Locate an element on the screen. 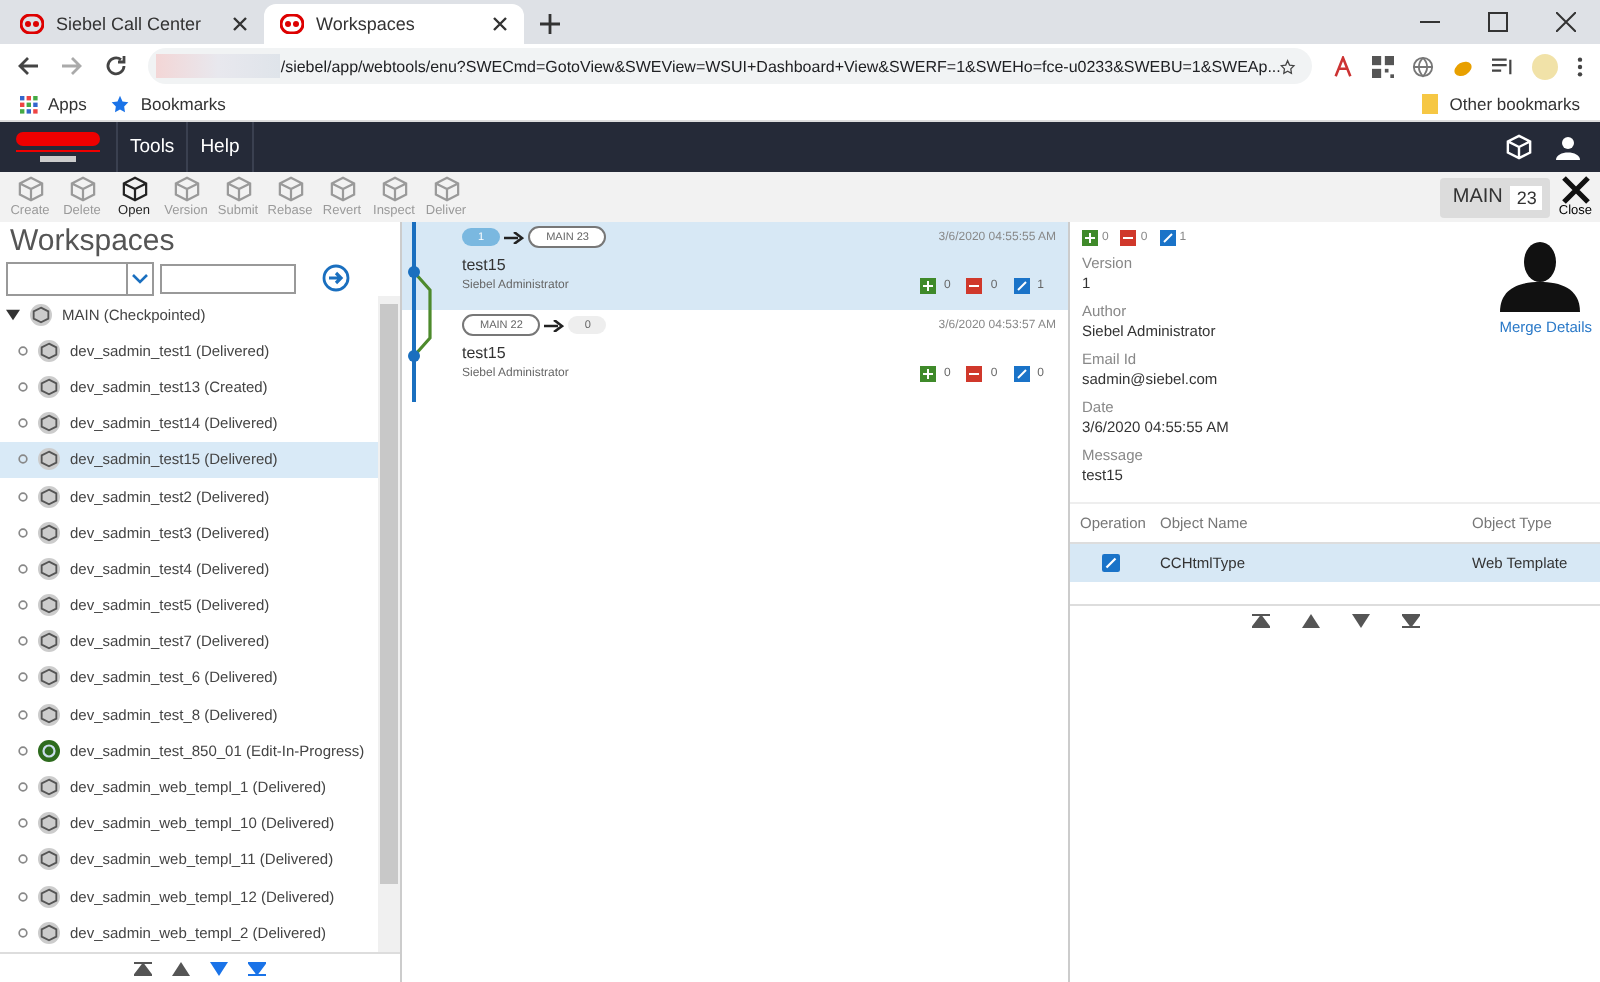  browser-tab: Workspaces is located at coordinates (394, 24).